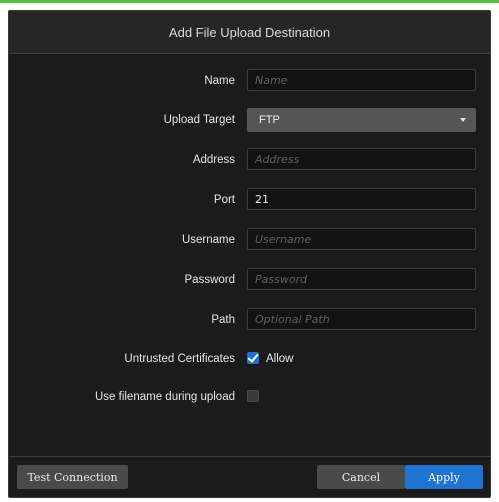  I want to click on untrusted-certificates-row: Untrusted Certificates Allow, so click(249, 359).